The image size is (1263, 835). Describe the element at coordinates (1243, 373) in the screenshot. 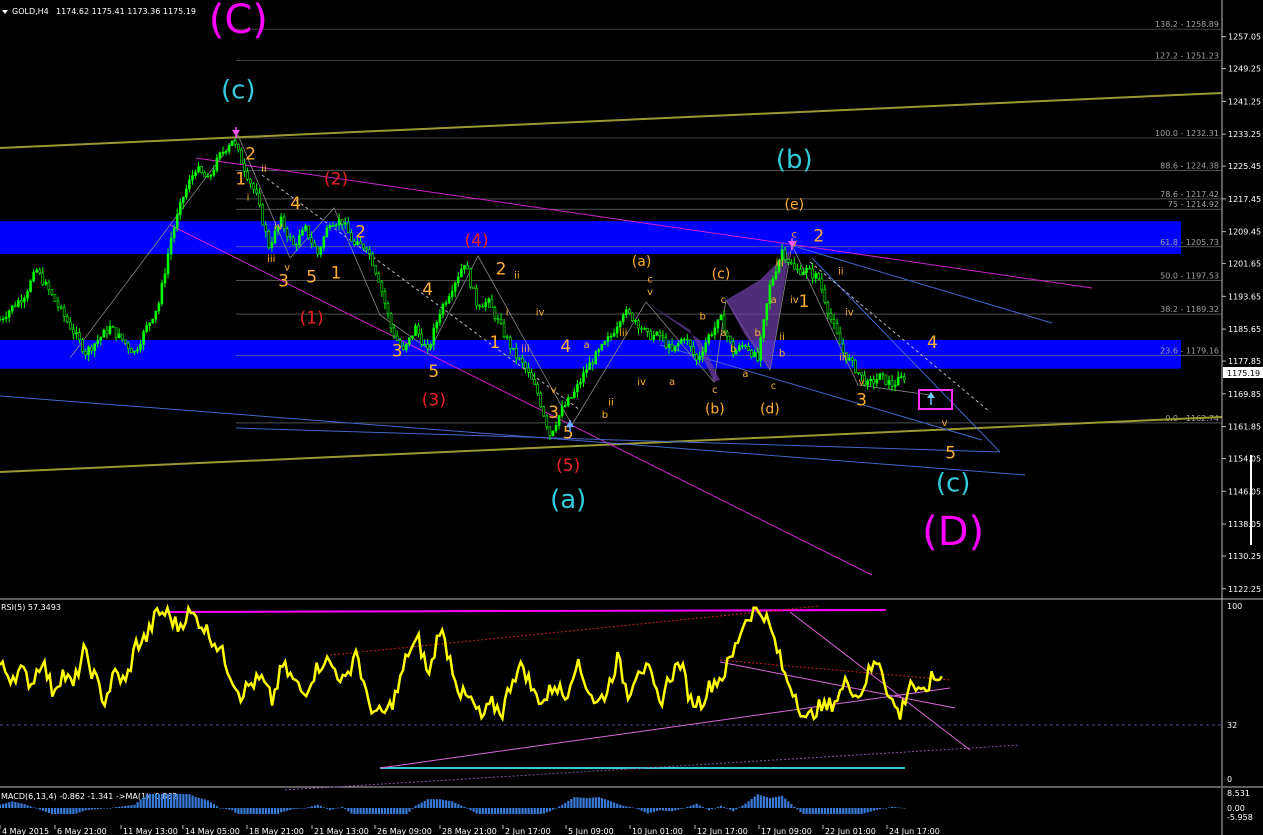

I see `current-price-value: 1175.19` at that location.